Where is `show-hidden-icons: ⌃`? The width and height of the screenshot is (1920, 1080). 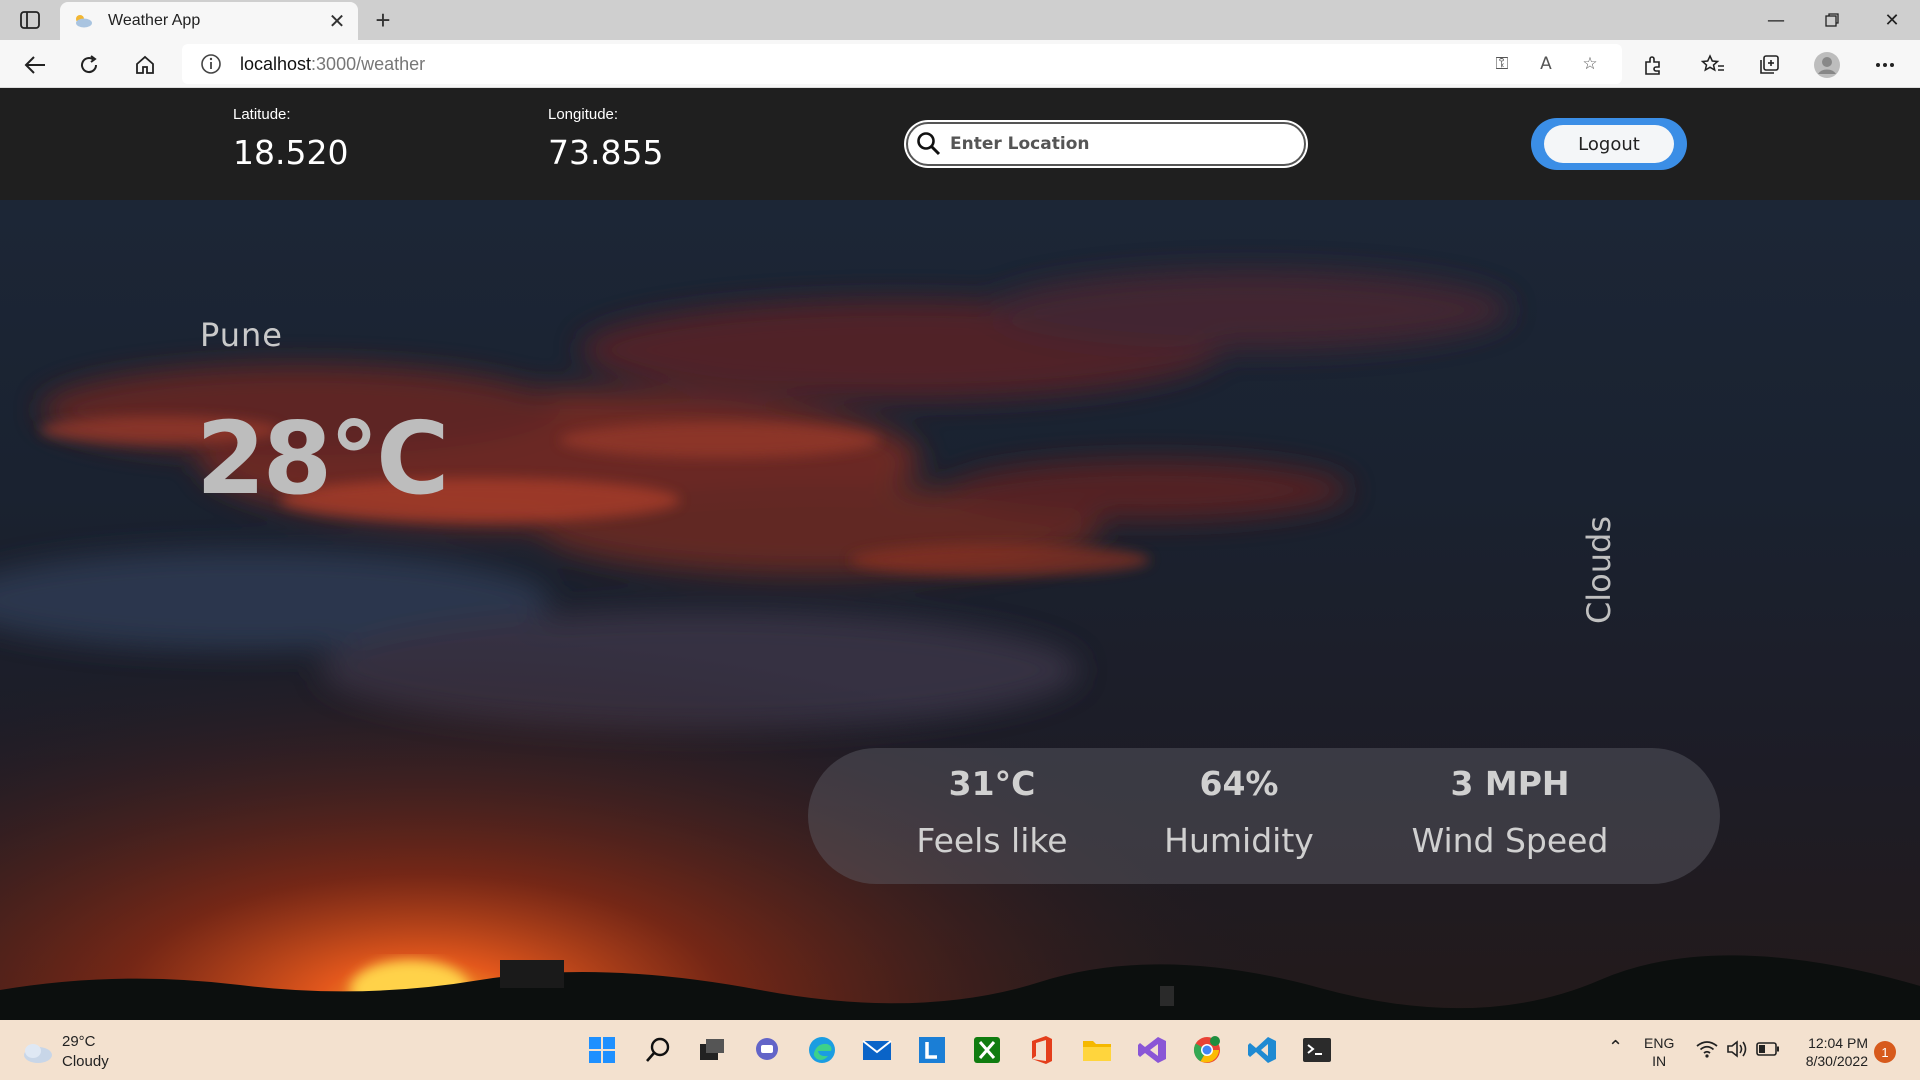 show-hidden-icons: ⌃ is located at coordinates (1615, 1047).